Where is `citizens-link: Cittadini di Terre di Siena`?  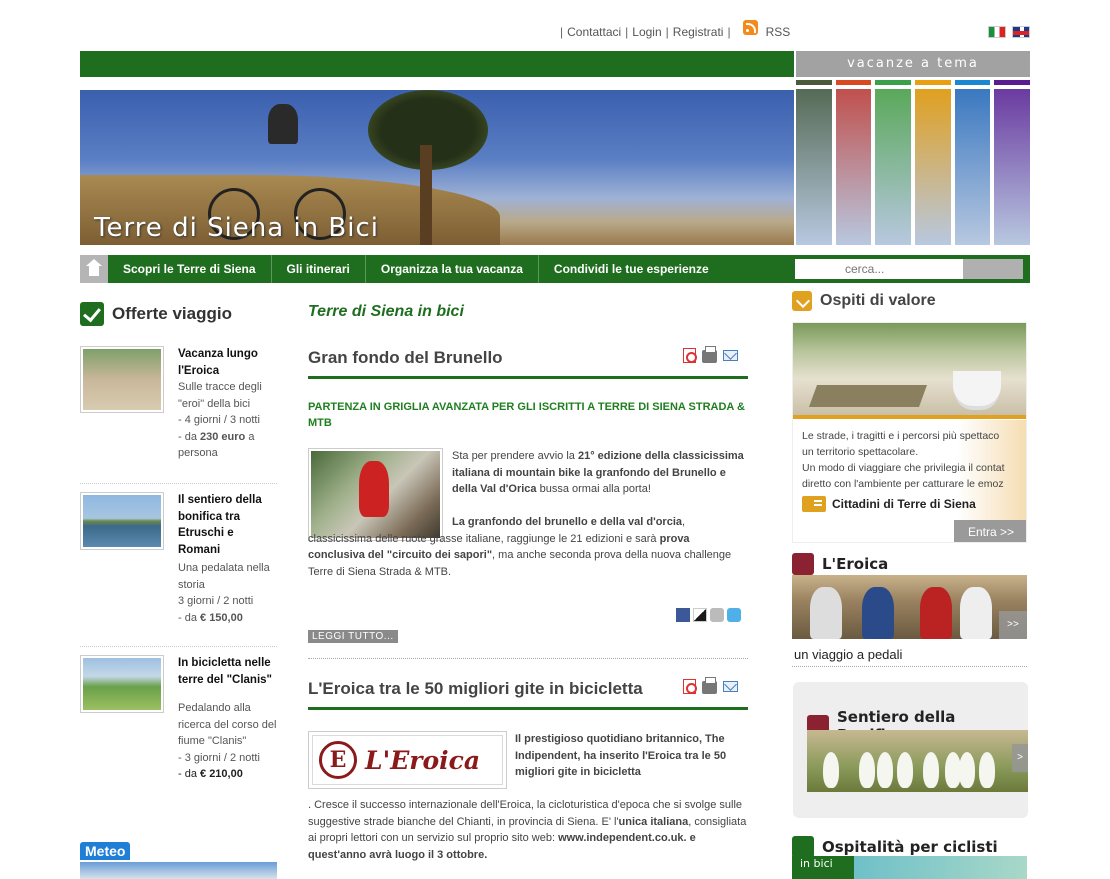 citizens-link: Cittadini di Terre di Siena is located at coordinates (889, 504).